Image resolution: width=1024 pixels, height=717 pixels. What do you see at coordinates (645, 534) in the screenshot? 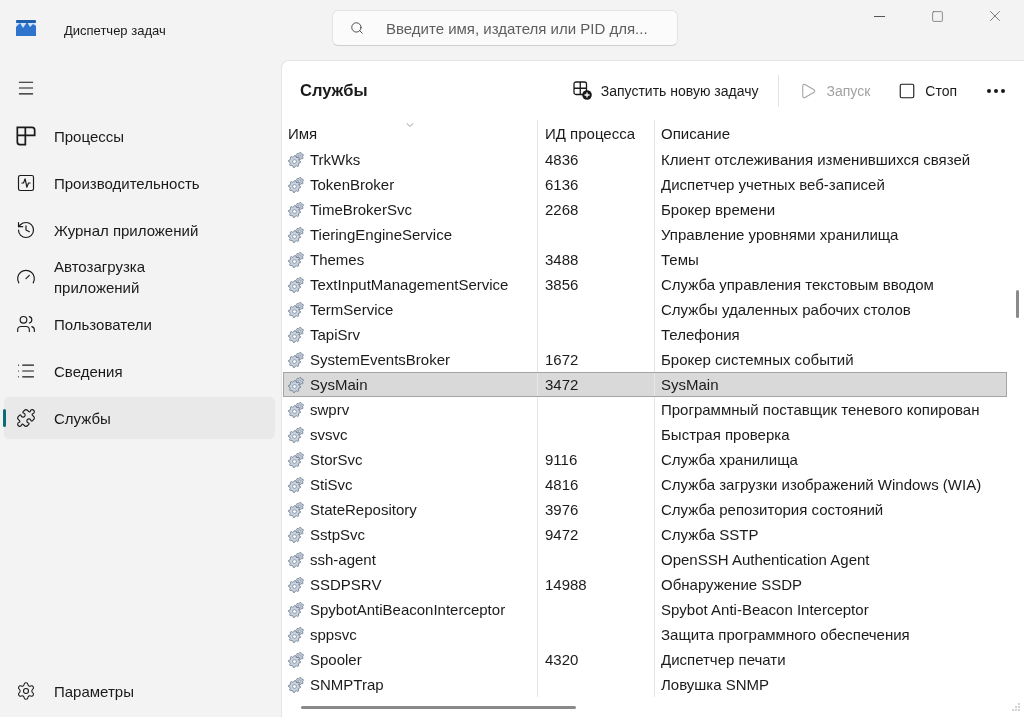
I see `table-row: SstpSvc 9472 Служба SSTP` at bounding box center [645, 534].